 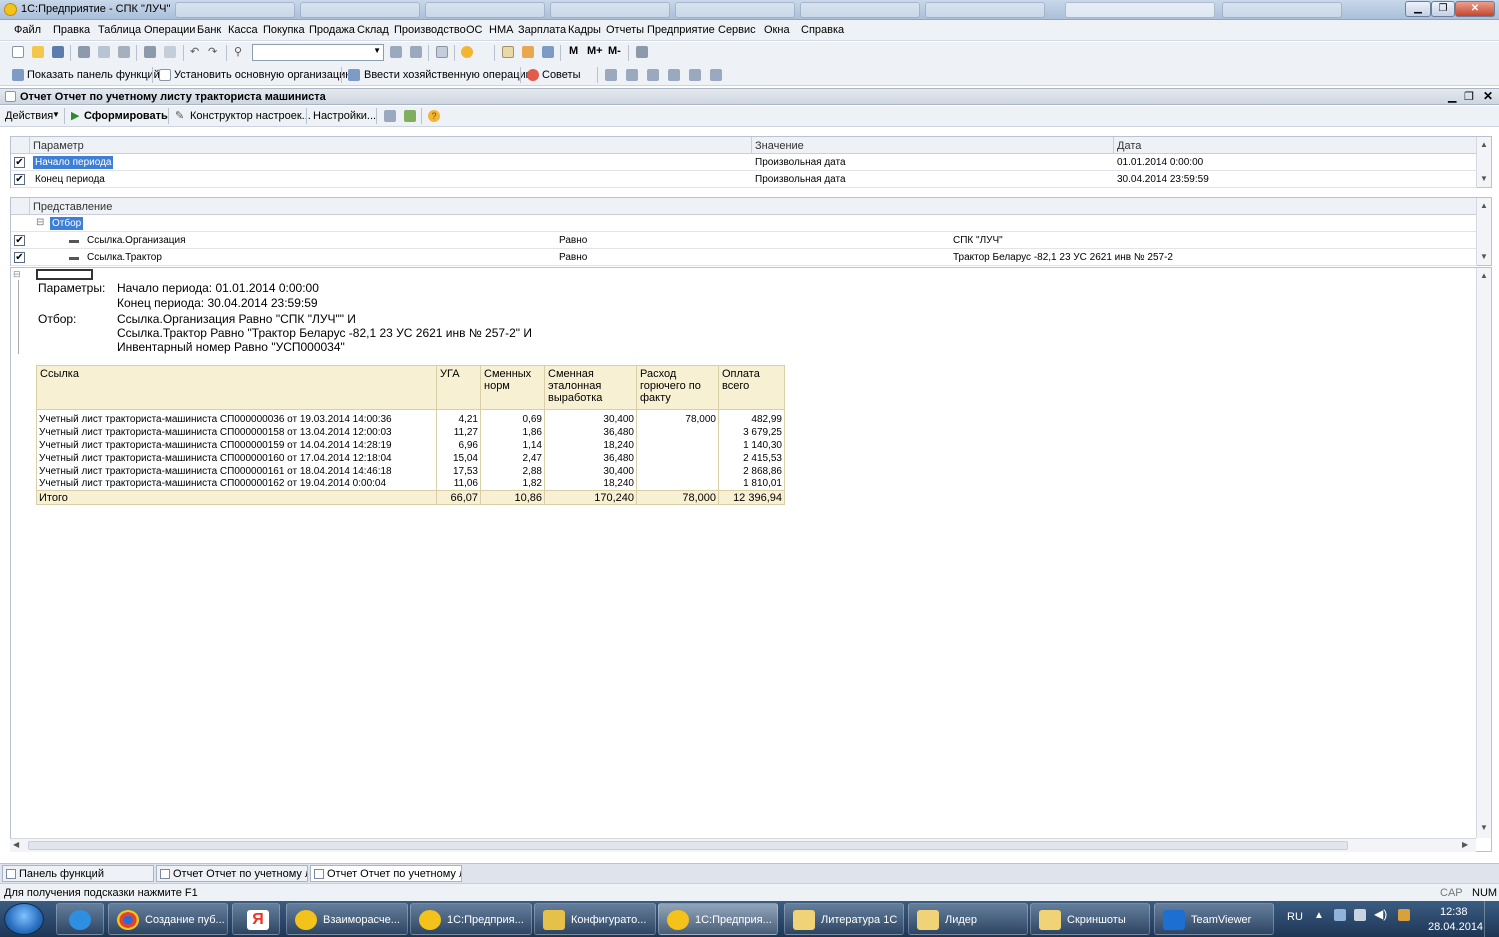 I want to click on calculator-icon, so click(x=508, y=52).